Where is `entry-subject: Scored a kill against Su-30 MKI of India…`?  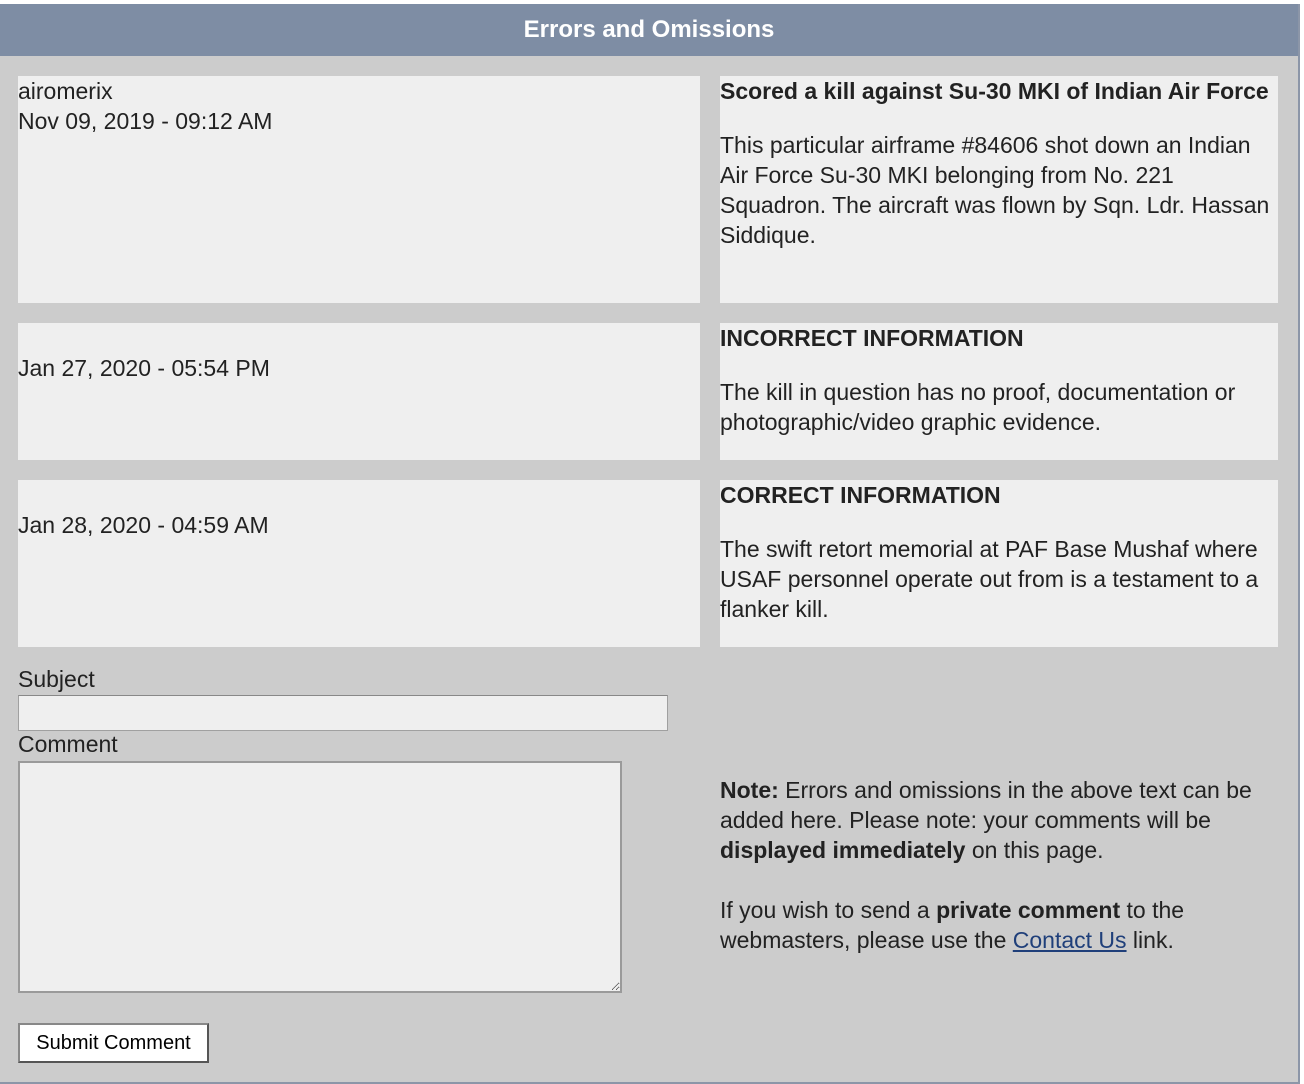
entry-subject: Scored a kill against Su-30 MKI of India… is located at coordinates (994, 91).